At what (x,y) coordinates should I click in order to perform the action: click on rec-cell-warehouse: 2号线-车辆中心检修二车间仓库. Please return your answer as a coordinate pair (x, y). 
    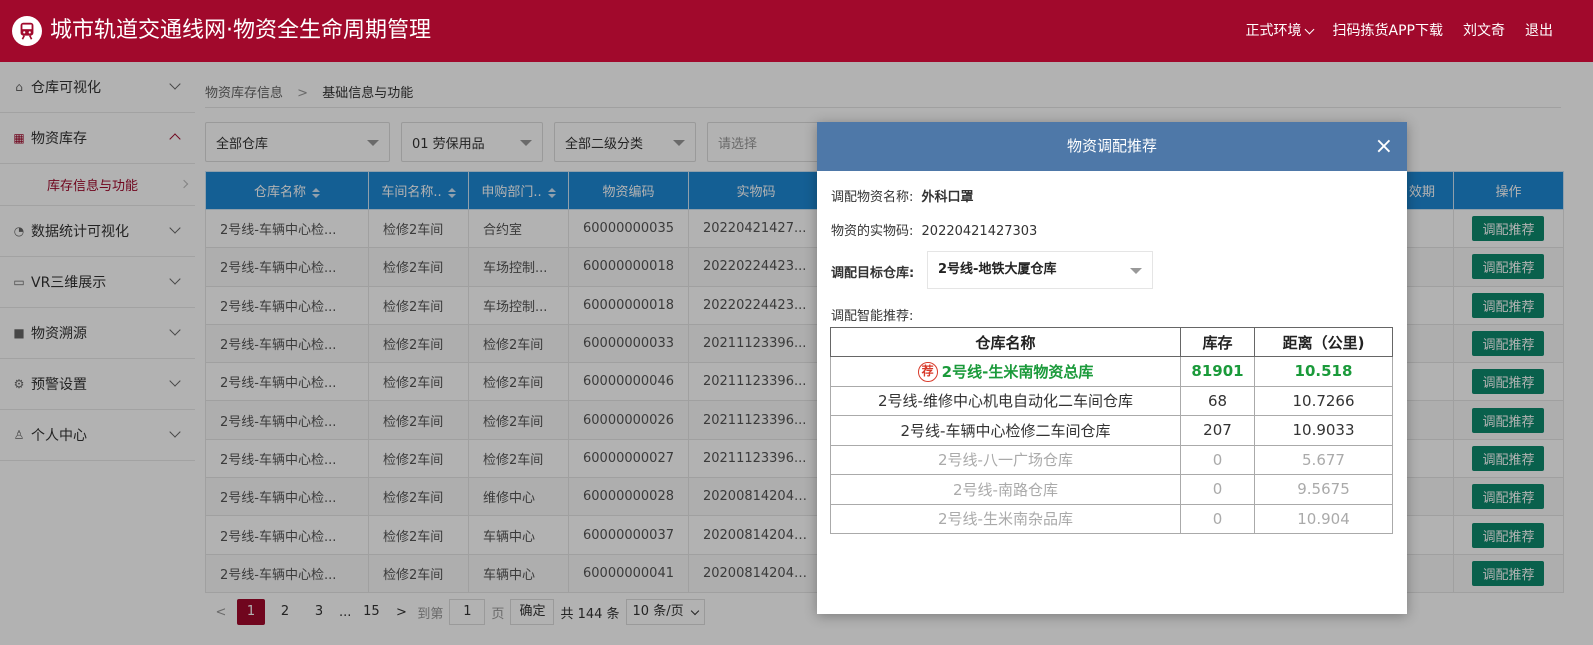
    Looking at the image, I should click on (1005, 430).